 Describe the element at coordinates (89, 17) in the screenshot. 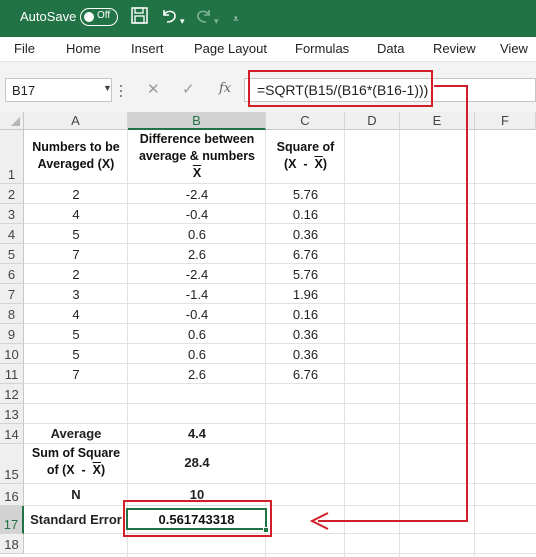

I see `toggle-knob` at that location.